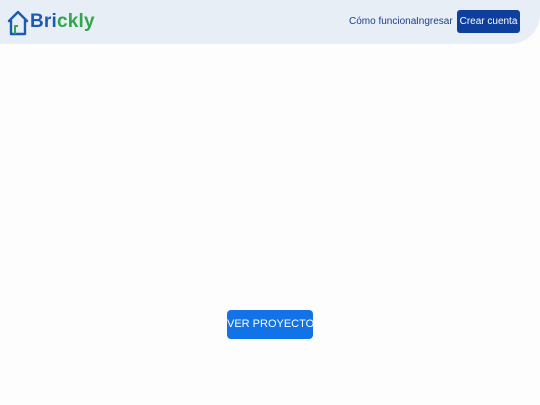 This screenshot has height=405, width=540. I want to click on brand-name-part2: ckly, so click(76, 21).